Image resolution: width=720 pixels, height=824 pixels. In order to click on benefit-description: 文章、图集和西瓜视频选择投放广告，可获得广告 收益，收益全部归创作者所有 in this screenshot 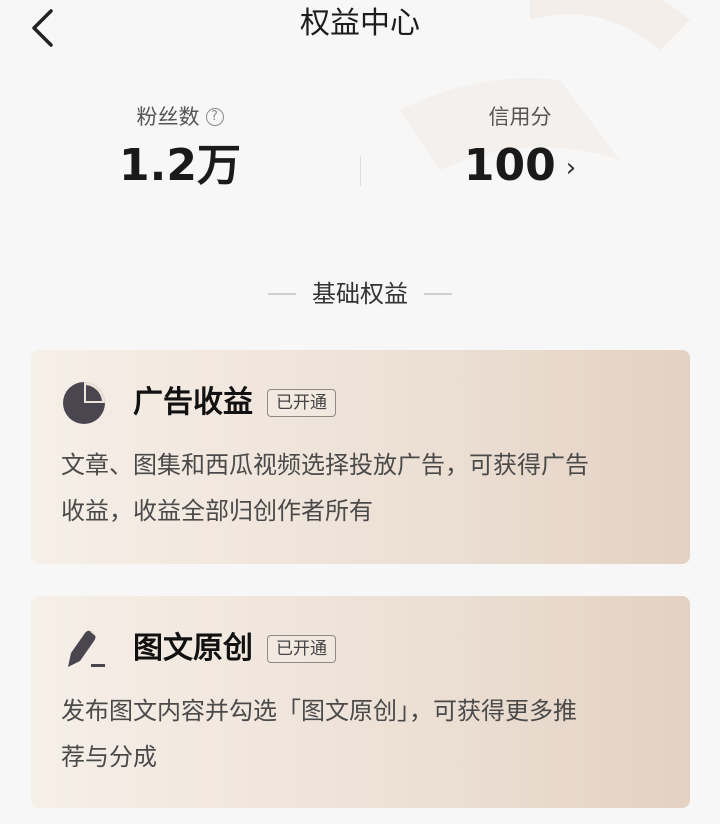, I will do `click(325, 488)`.